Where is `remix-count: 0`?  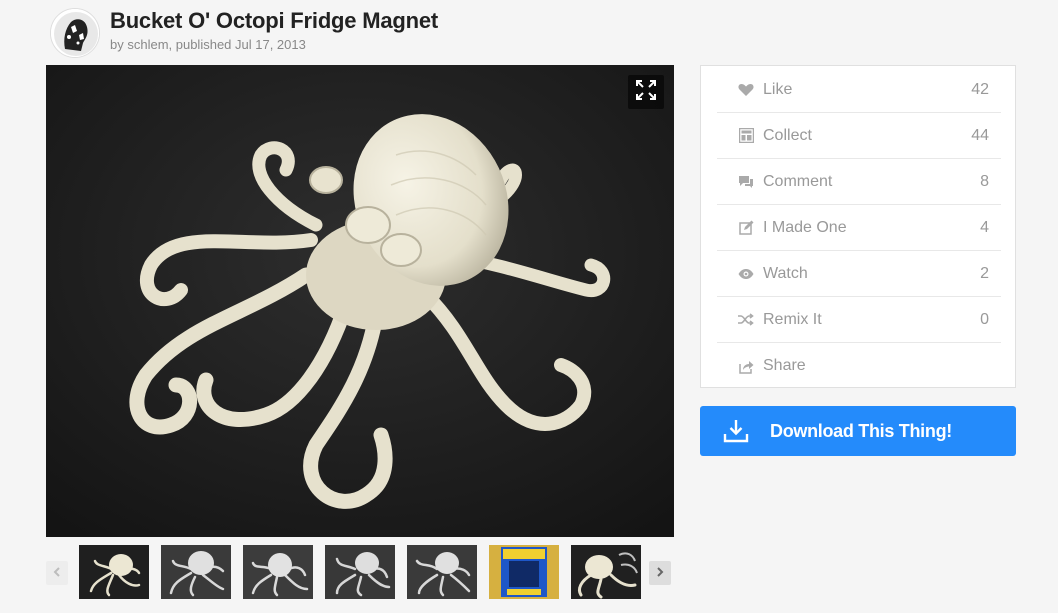
remix-count: 0 is located at coordinates (984, 319).